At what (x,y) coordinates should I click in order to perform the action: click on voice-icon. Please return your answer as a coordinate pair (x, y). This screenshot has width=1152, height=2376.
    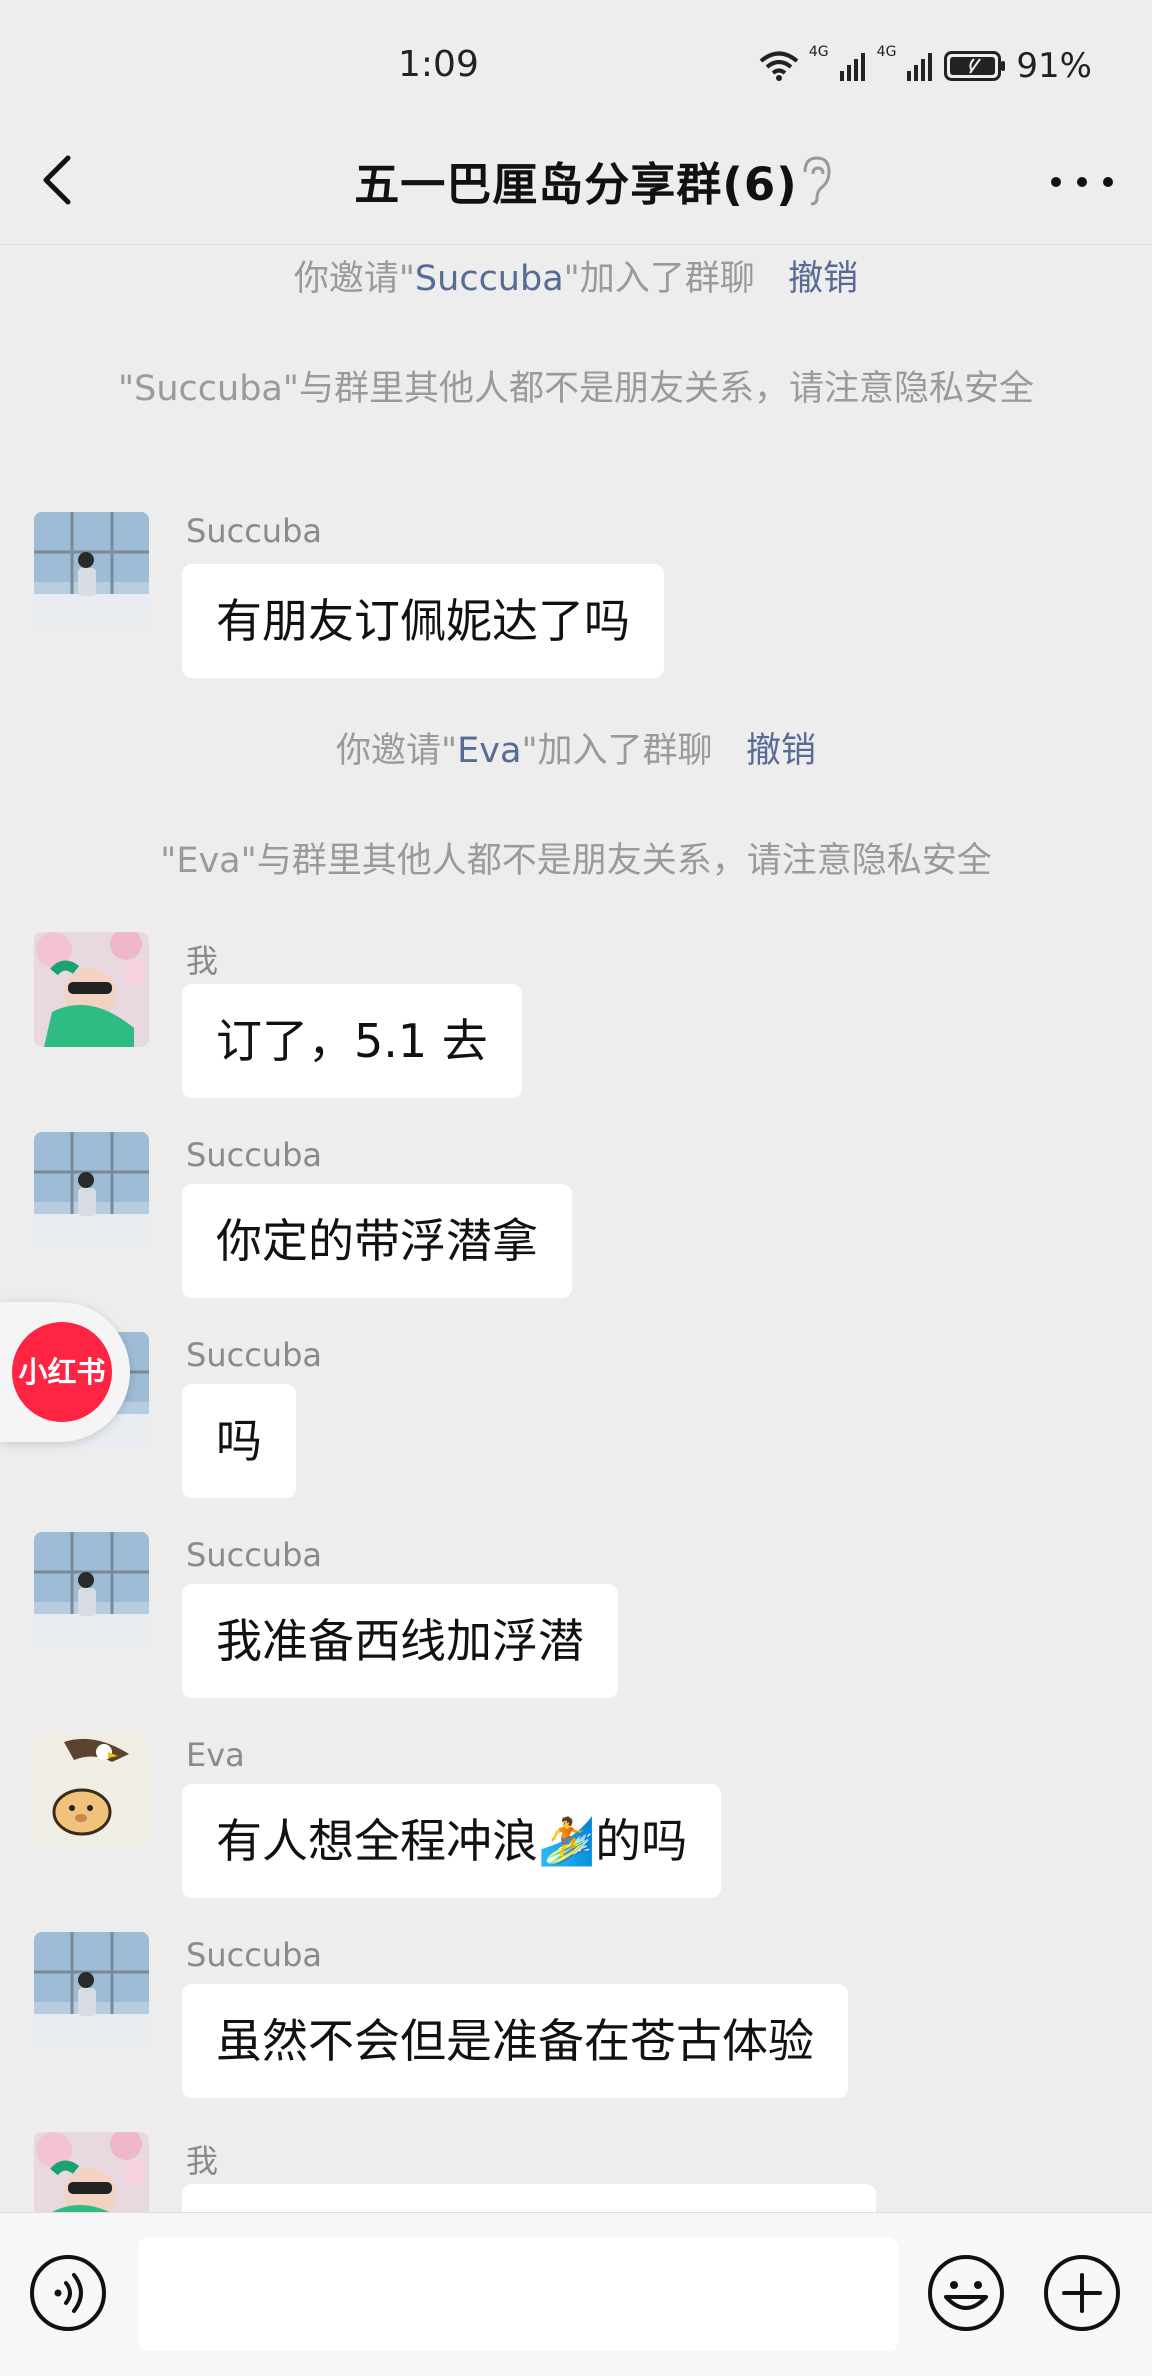
    Looking at the image, I should click on (68, 2293).